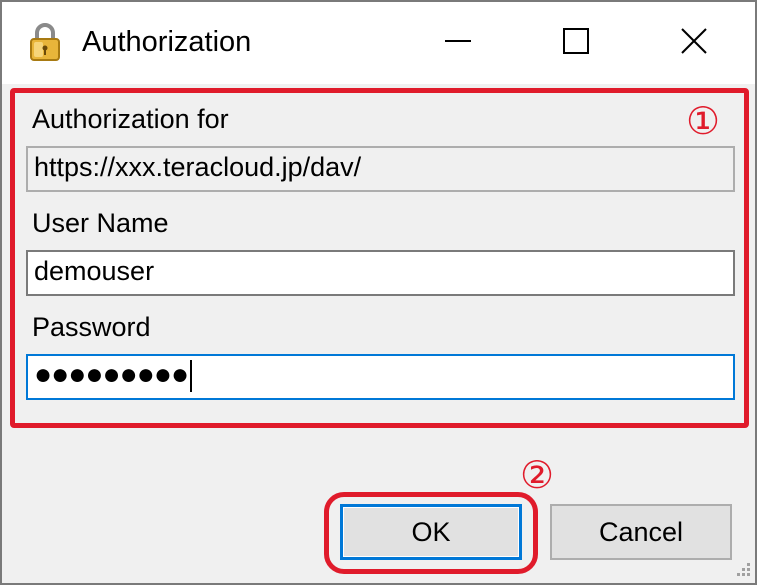 This screenshot has height=585, width=757. Describe the element at coordinates (380, 273) in the screenshot. I see `username-input: demouser` at that location.